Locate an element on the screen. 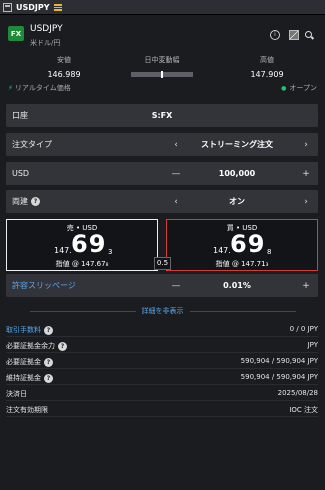 This screenshot has width=325, height=490. search-icon is located at coordinates (309, 35).